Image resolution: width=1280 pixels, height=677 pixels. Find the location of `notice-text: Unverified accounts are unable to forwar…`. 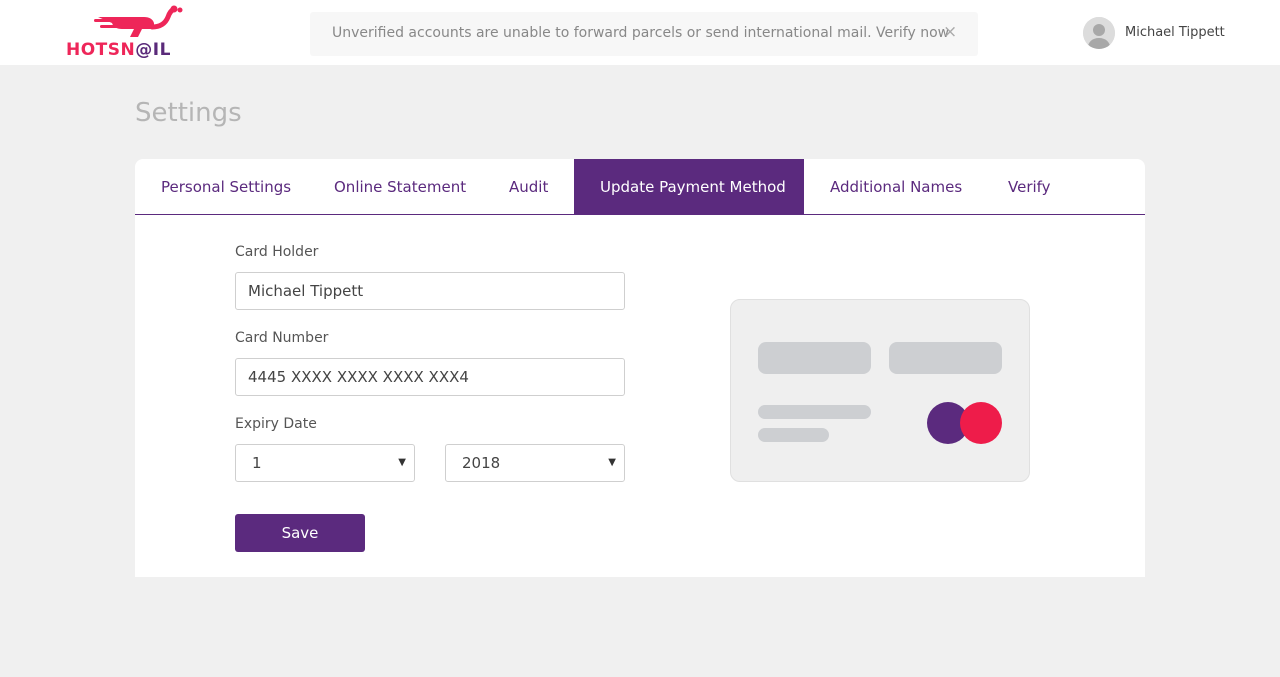

notice-text: Unverified accounts are unable to forwar… is located at coordinates (640, 33).